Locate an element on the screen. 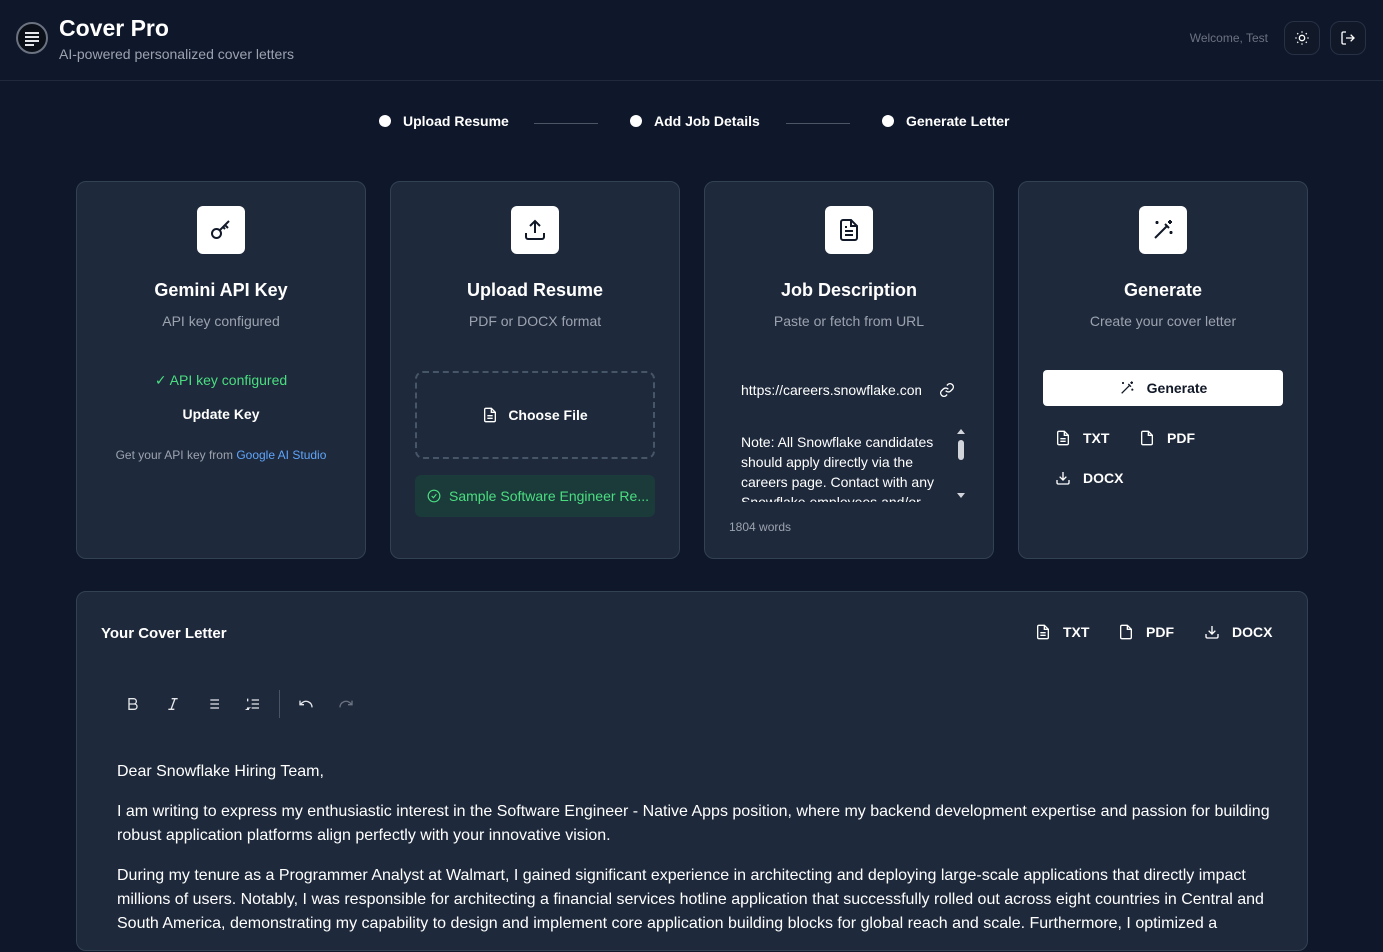 The image size is (1383, 952). step-label: Add Job Details is located at coordinates (707, 121).